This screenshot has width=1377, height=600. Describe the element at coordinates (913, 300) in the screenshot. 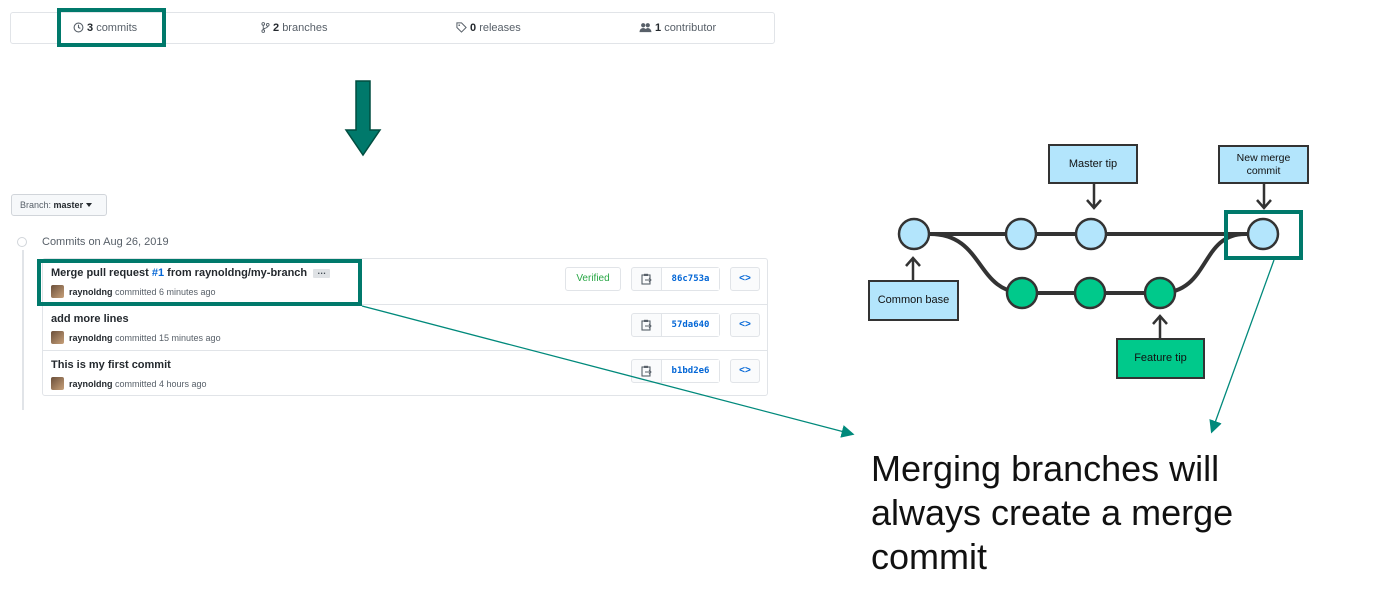

I see `common-base-label: Common base` at that location.